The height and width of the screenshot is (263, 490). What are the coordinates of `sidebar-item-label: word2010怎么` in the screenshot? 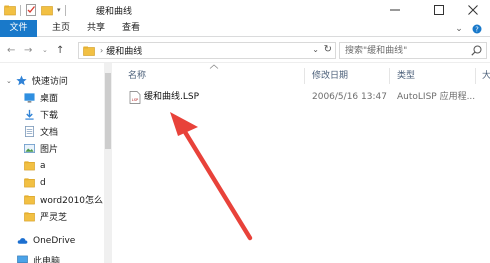 It's located at (72, 201).